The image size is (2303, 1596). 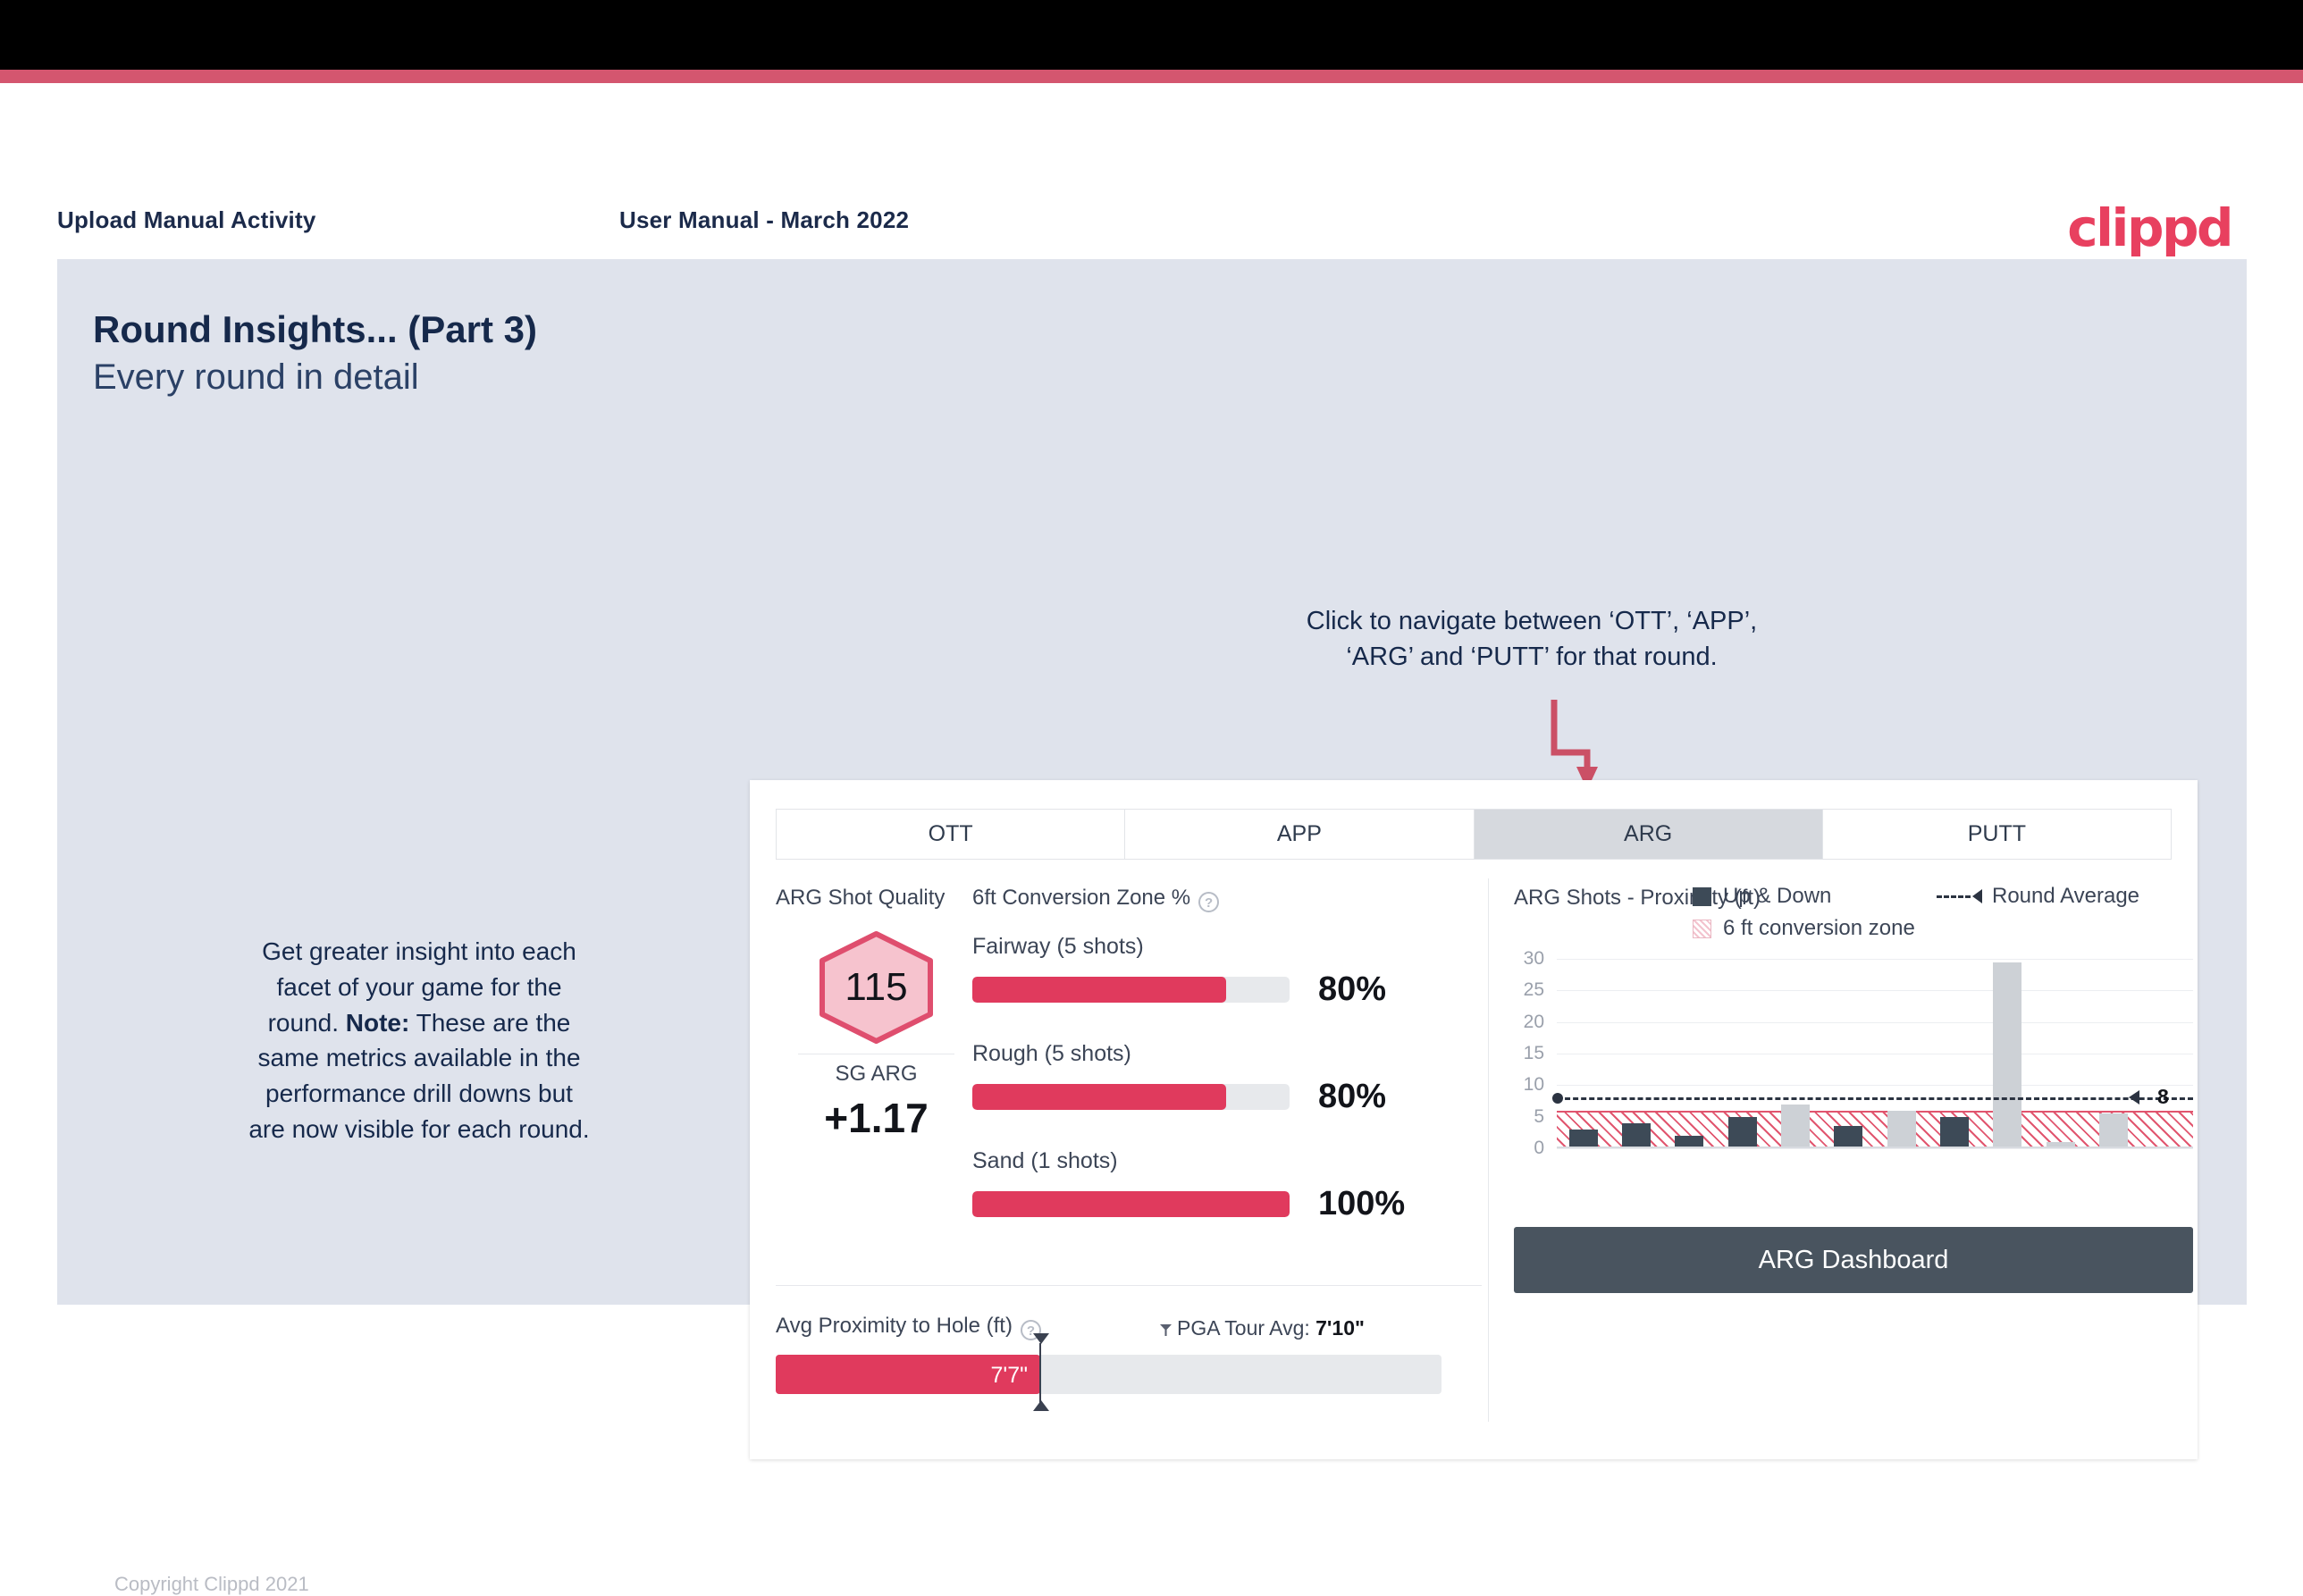 What do you see at coordinates (877, 1118) in the screenshot?
I see `sg-arg-value: +1.17` at bounding box center [877, 1118].